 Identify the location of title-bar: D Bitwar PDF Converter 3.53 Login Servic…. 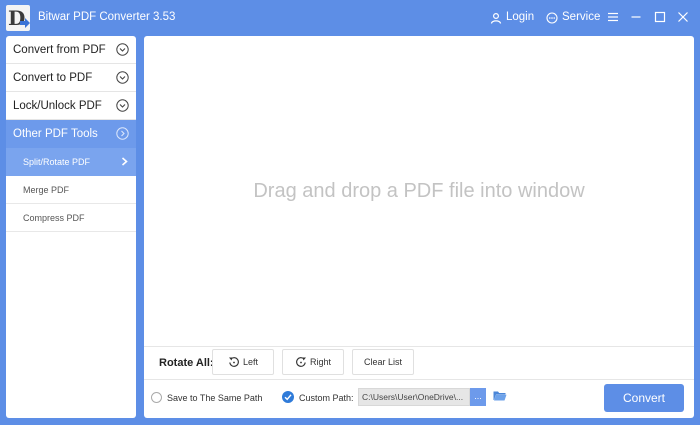
(350, 17).